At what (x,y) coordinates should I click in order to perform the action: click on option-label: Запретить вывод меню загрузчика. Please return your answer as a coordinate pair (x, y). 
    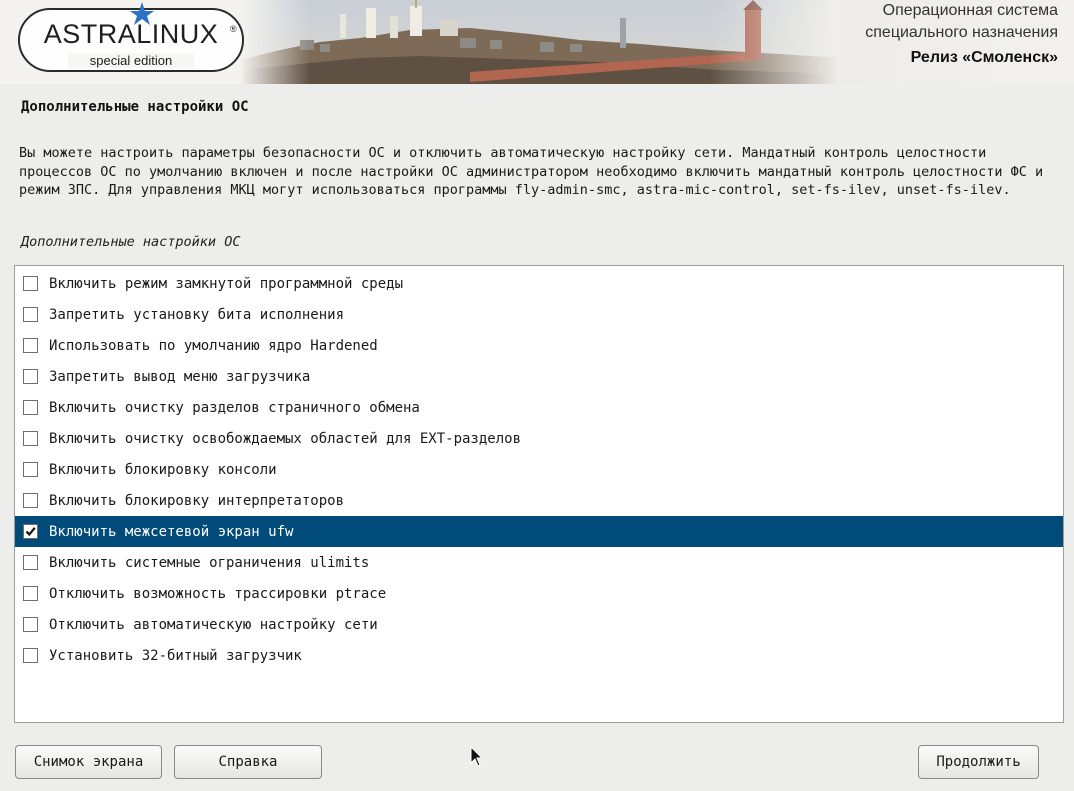
    Looking at the image, I should click on (180, 376).